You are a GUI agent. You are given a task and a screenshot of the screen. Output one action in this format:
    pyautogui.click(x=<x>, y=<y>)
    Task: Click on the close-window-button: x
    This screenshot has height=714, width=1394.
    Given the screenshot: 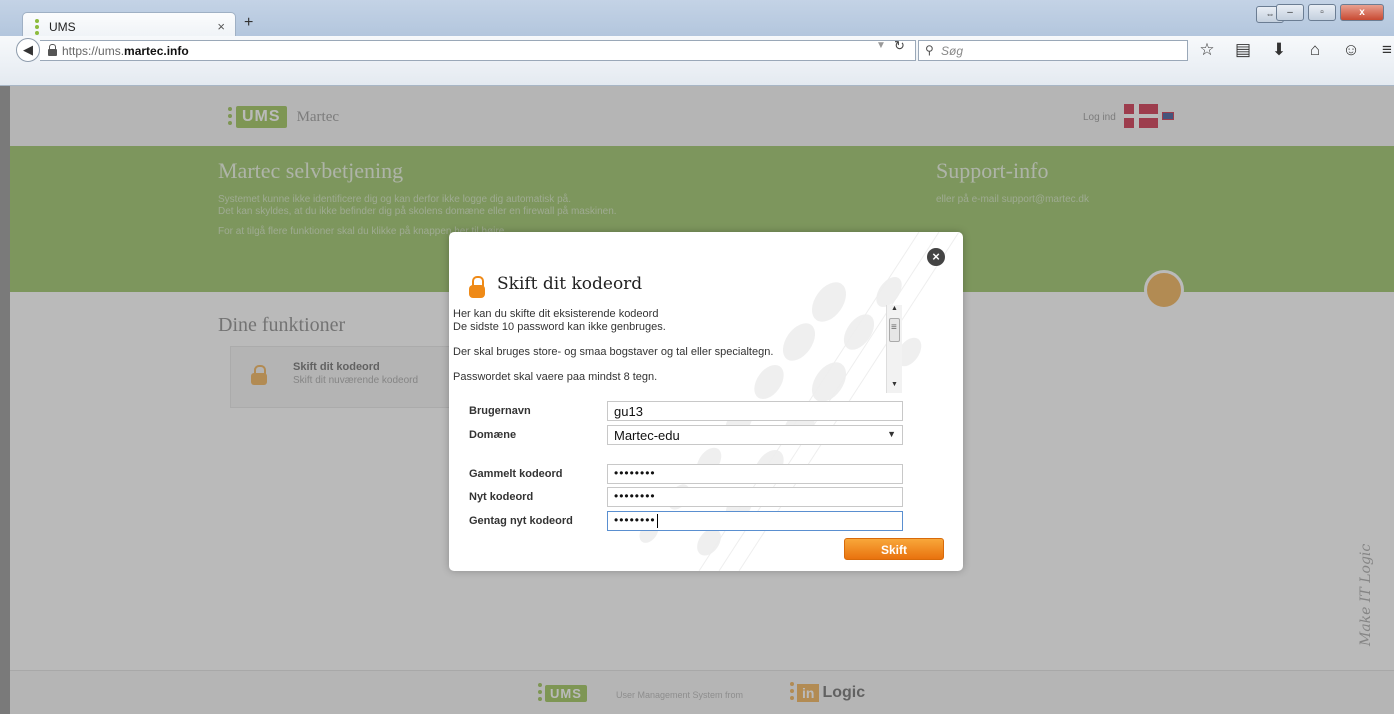 What is the action you would take?
    pyautogui.click(x=1362, y=12)
    